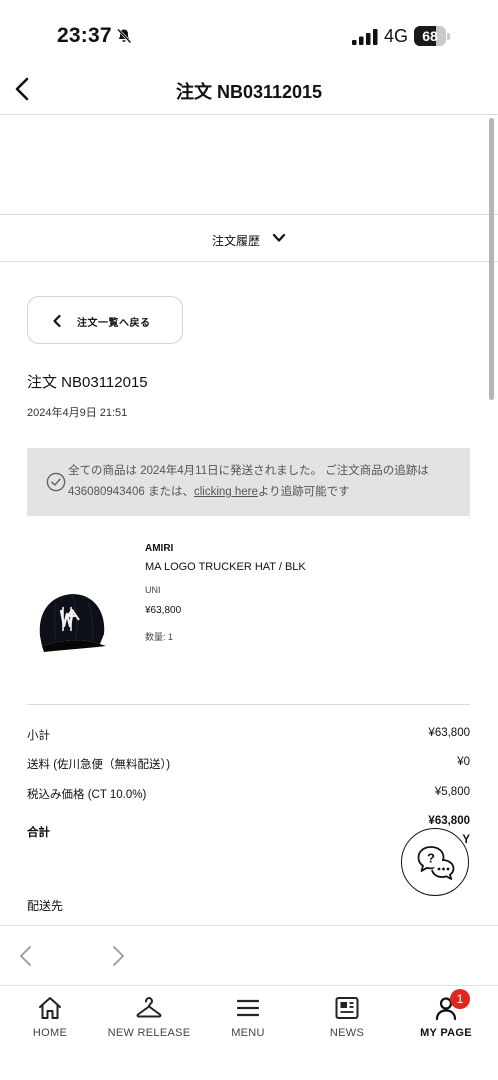 The image size is (498, 1080). What do you see at coordinates (153, 590) in the screenshot?
I see `product-size: UNI` at bounding box center [153, 590].